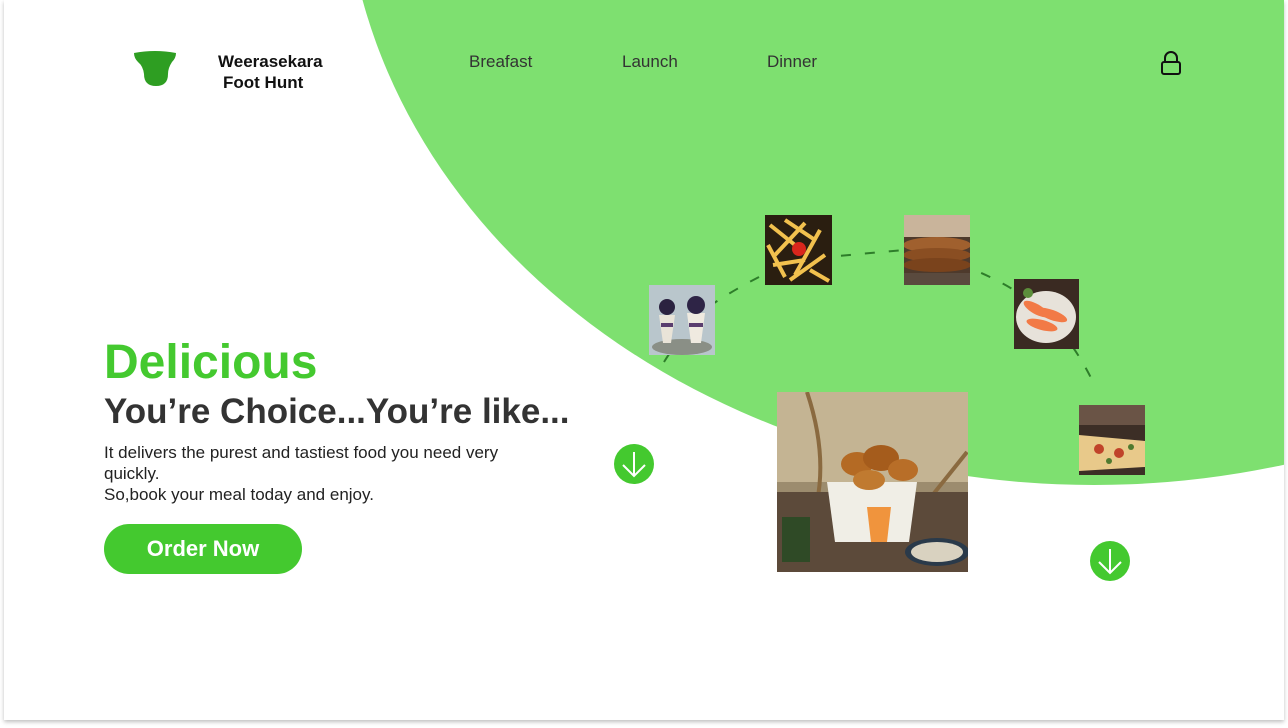 Image resolution: width=1288 pixels, height=728 pixels. I want to click on next-item-button, so click(1110, 561).